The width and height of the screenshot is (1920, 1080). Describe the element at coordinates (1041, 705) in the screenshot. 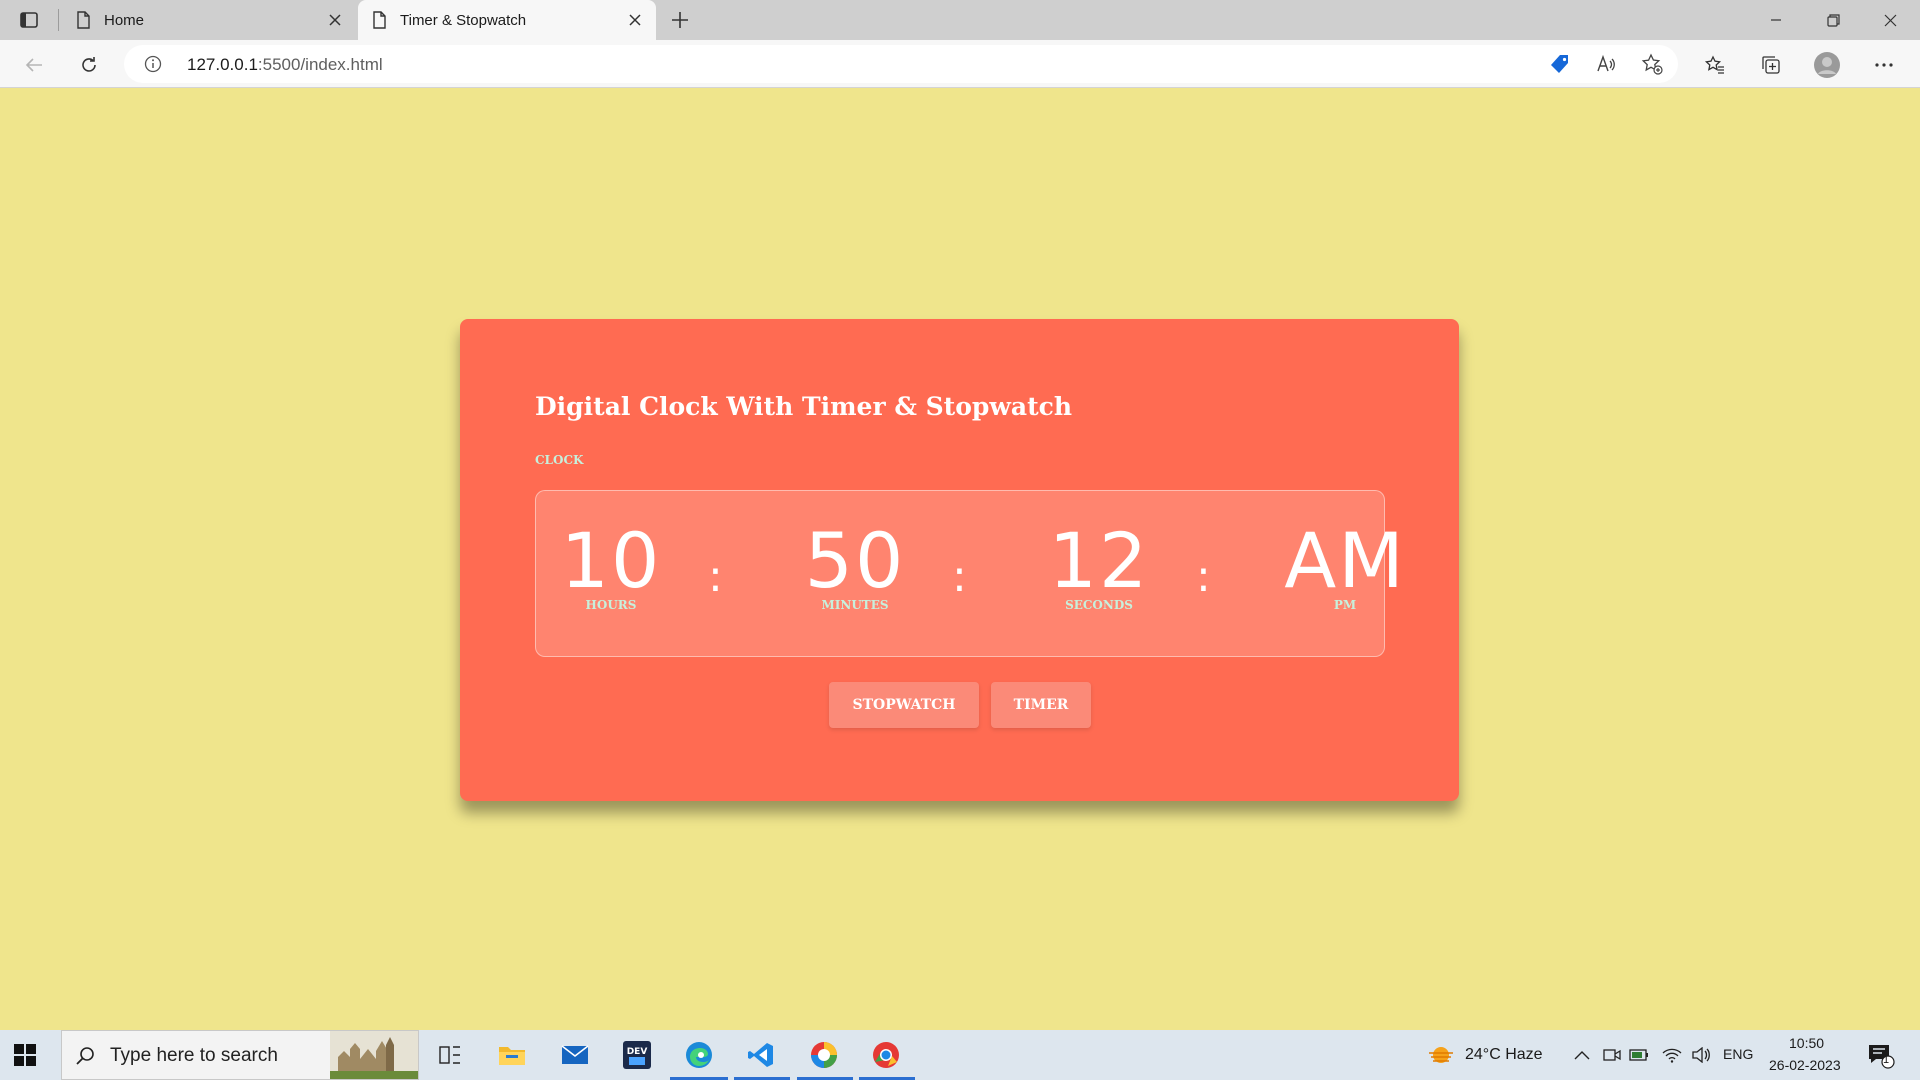

I see `timer-button: TIMER` at that location.